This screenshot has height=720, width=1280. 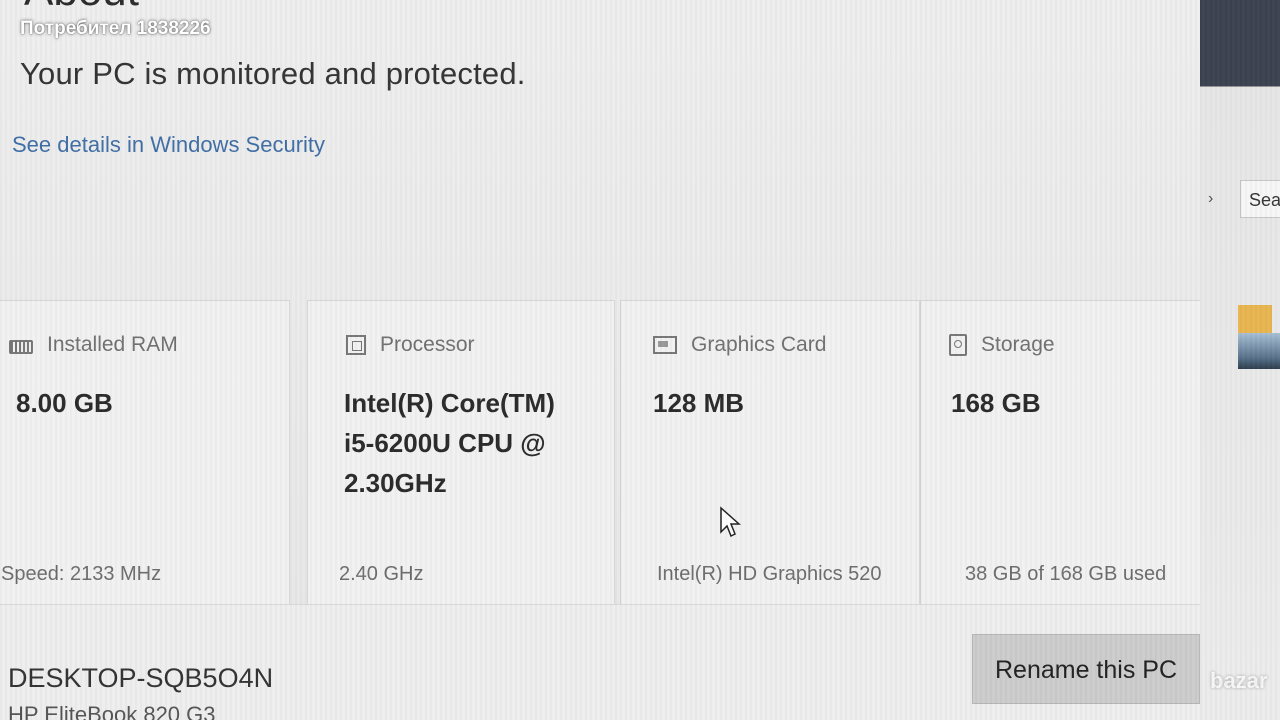 I want to click on processor-label-row: Processor, so click(x=410, y=345).